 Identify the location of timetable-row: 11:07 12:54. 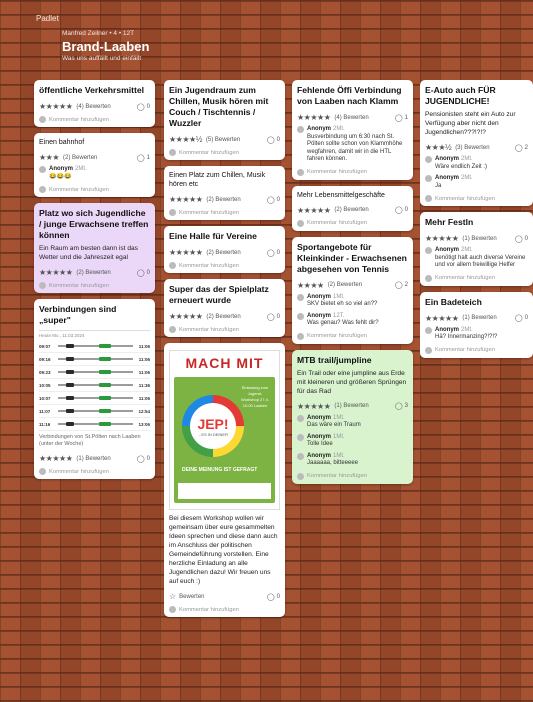
(94, 411).